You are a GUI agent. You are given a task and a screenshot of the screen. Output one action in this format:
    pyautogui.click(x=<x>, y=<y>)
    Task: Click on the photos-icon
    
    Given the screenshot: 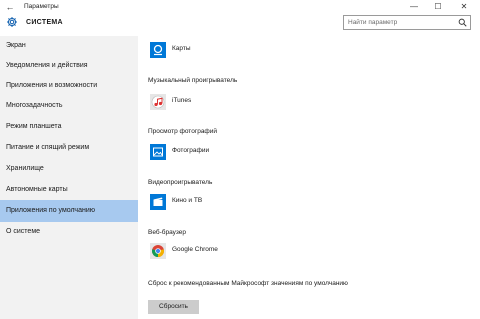 What is the action you would take?
    pyautogui.click(x=158, y=152)
    